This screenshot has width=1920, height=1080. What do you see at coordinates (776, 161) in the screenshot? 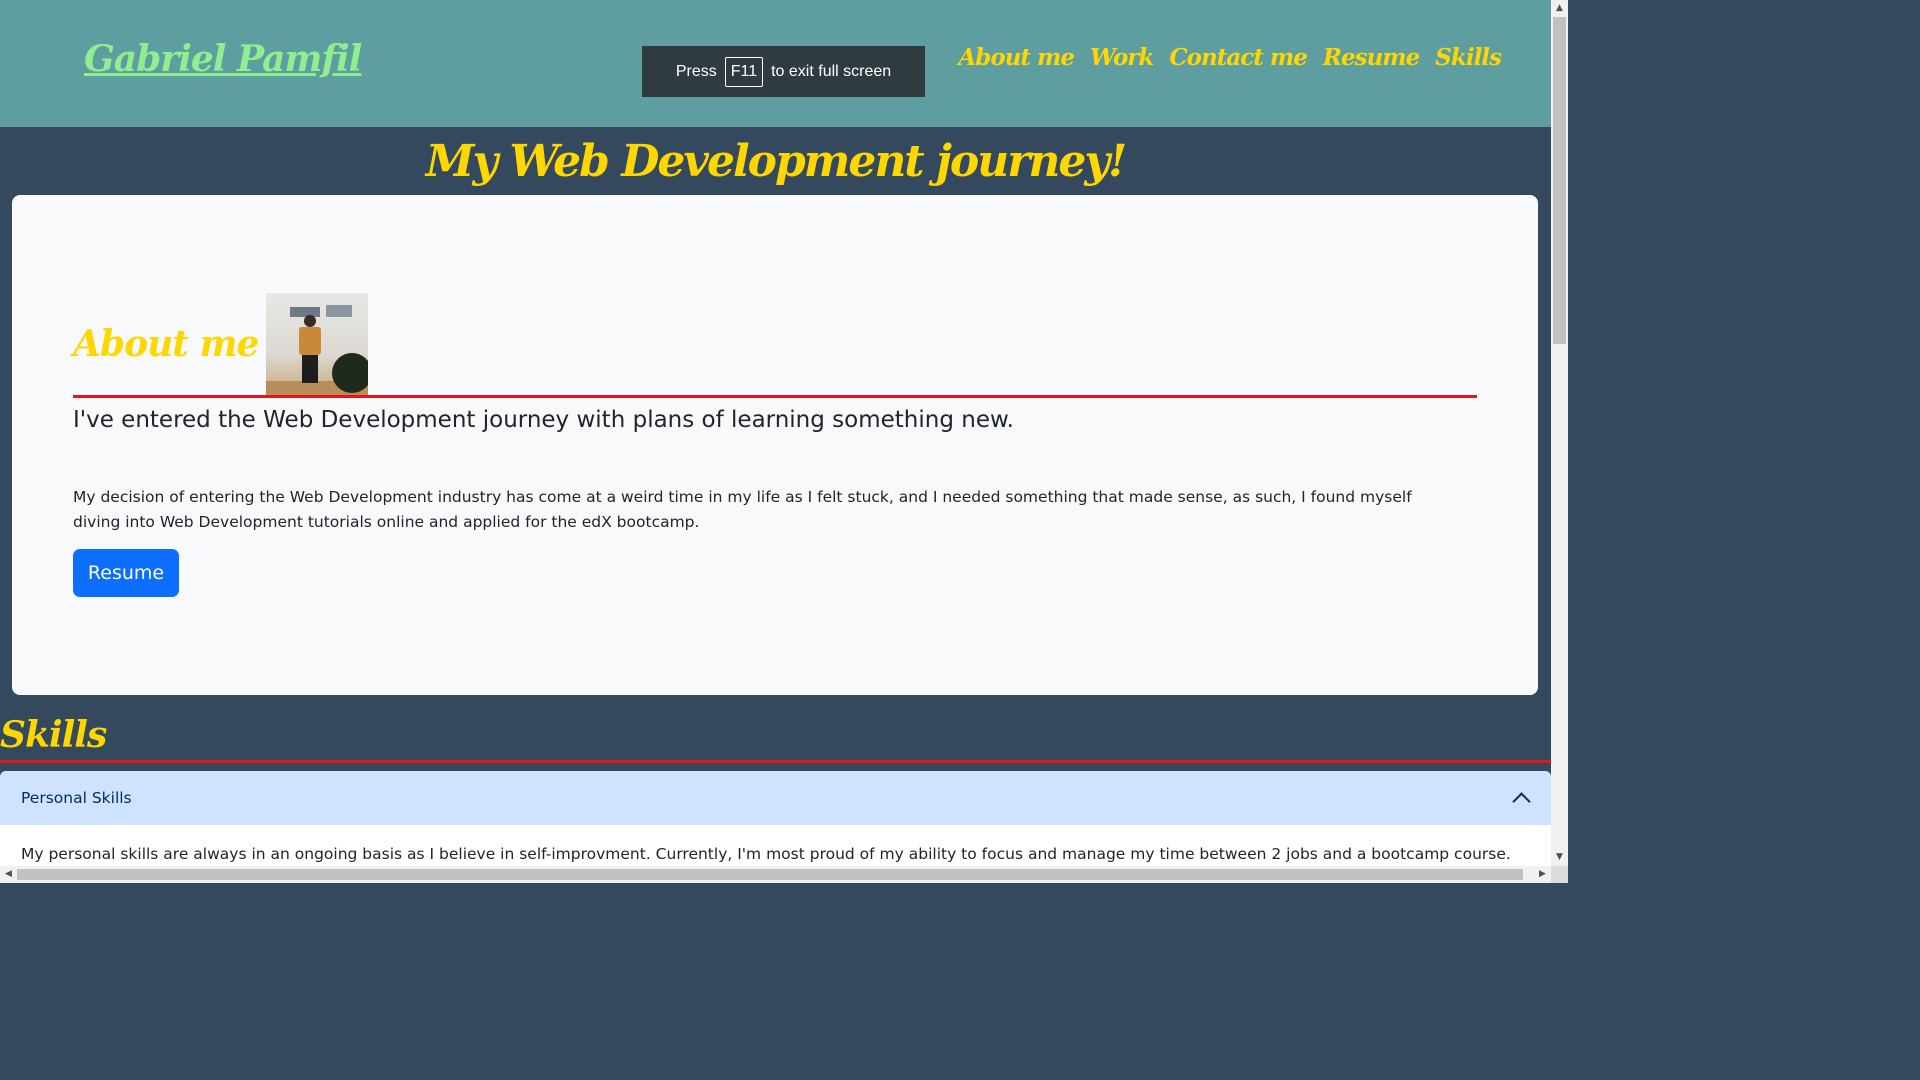
I see `page-title: My Web Development journey!` at bounding box center [776, 161].